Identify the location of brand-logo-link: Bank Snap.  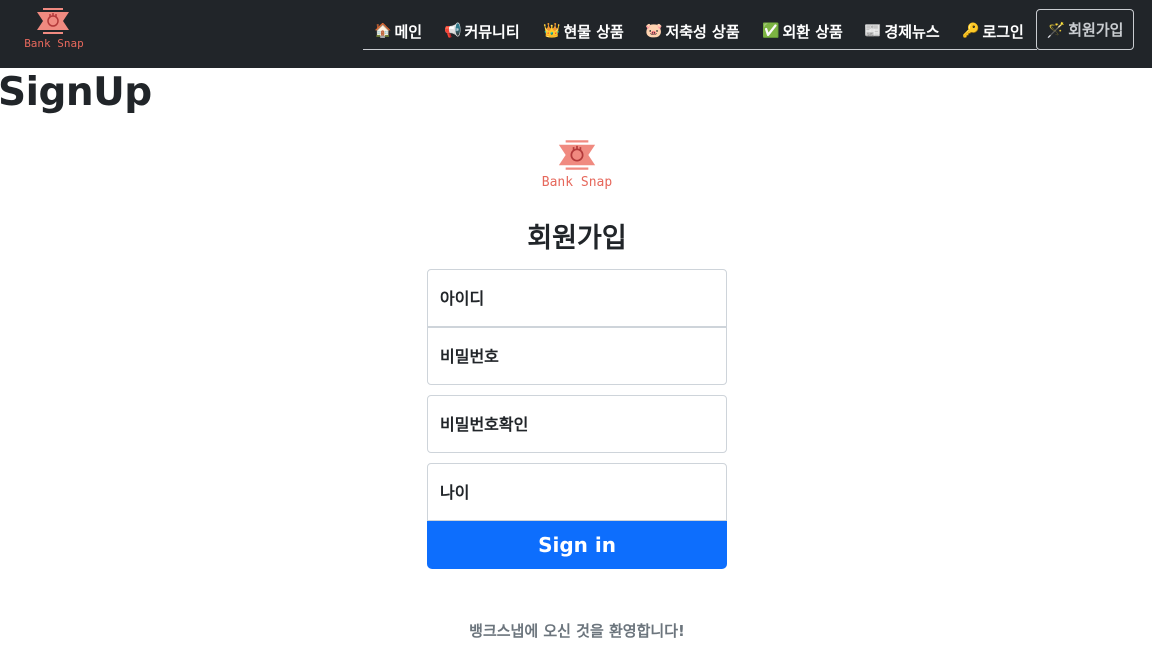
(54, 31).